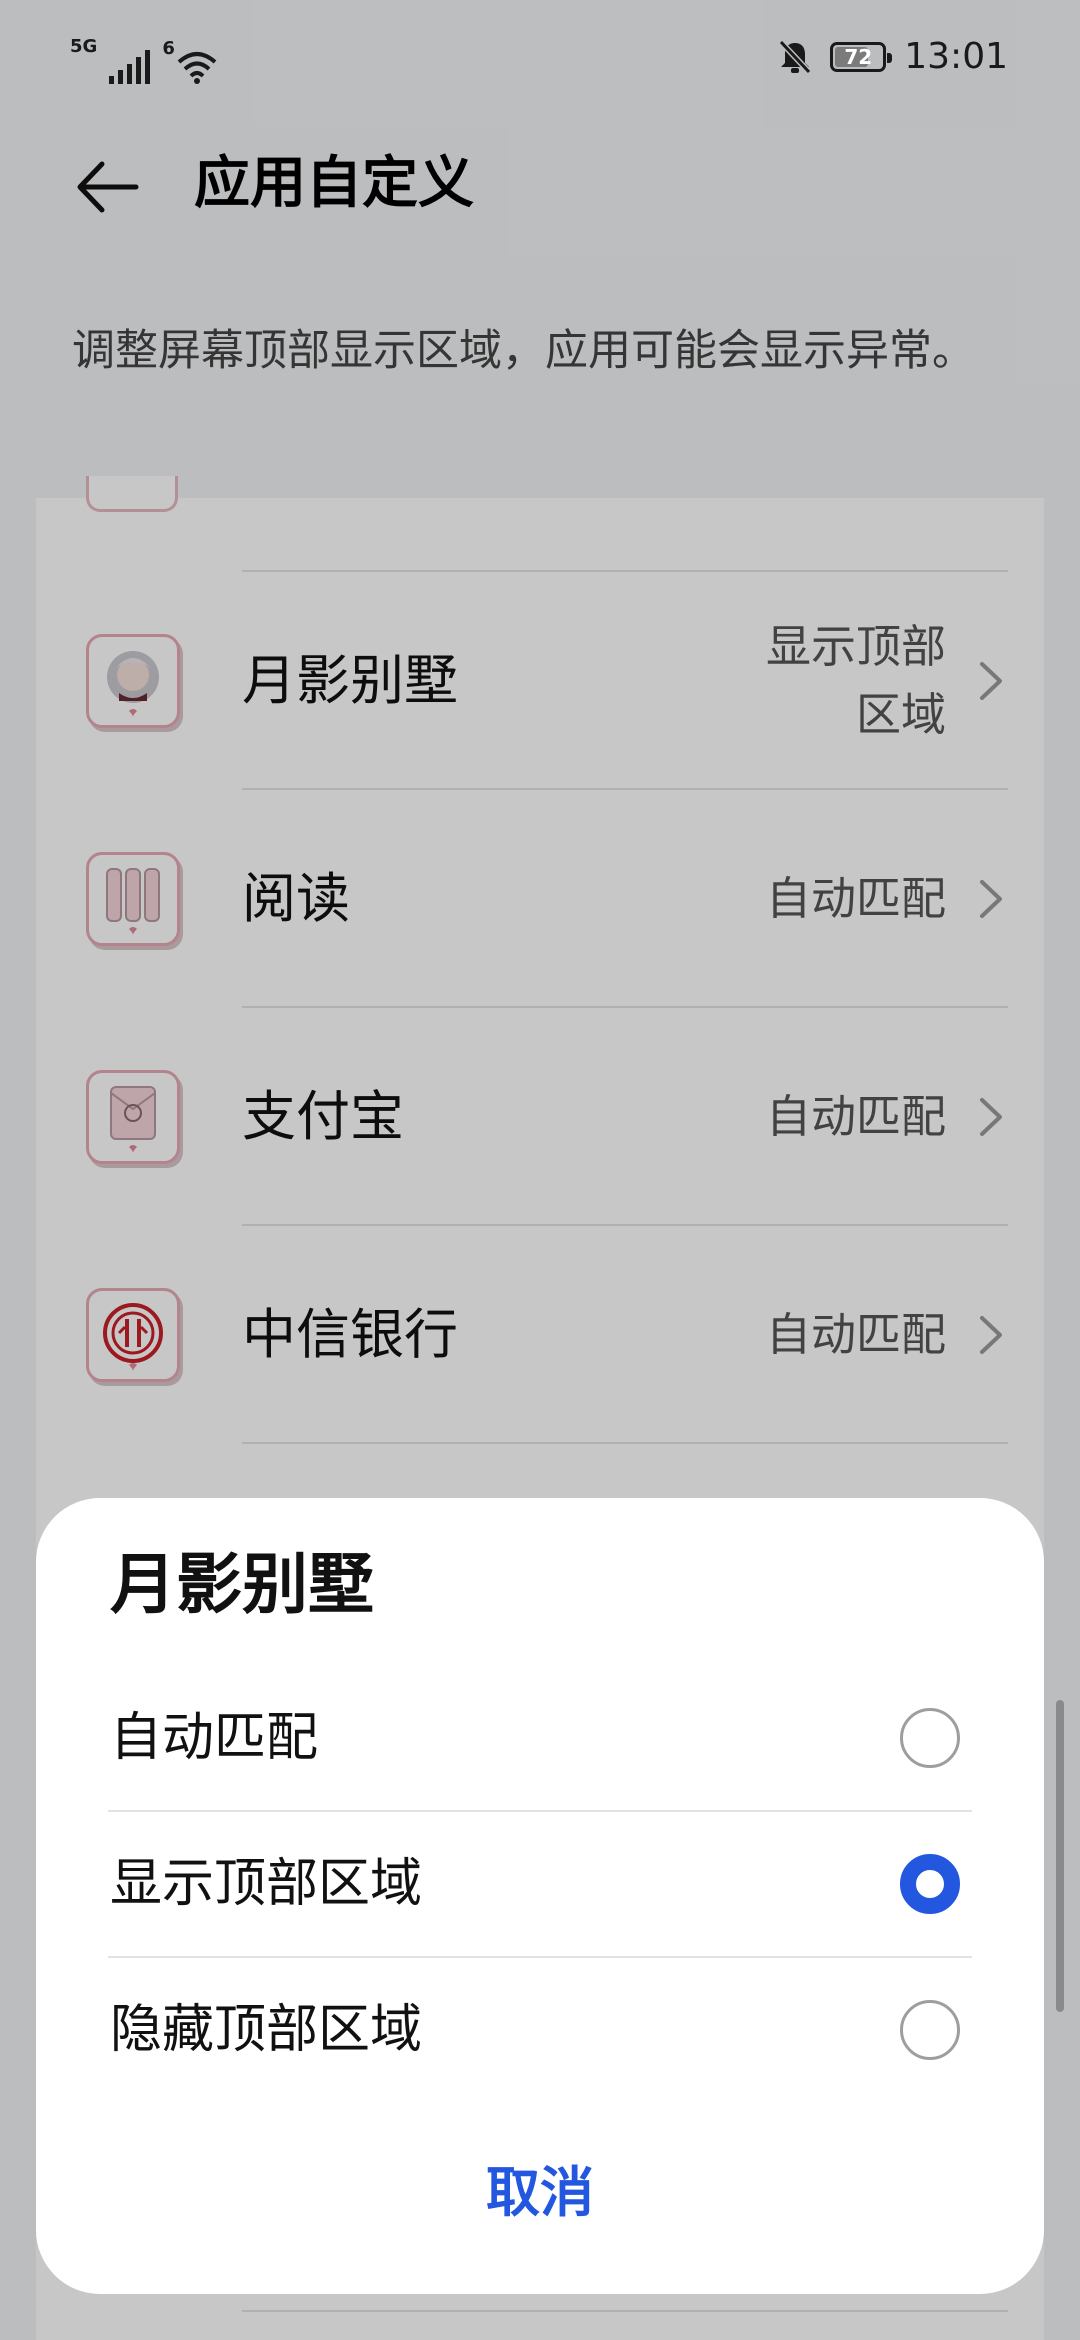  What do you see at coordinates (214, 1738) in the screenshot?
I see `option-label: 自动匹配` at bounding box center [214, 1738].